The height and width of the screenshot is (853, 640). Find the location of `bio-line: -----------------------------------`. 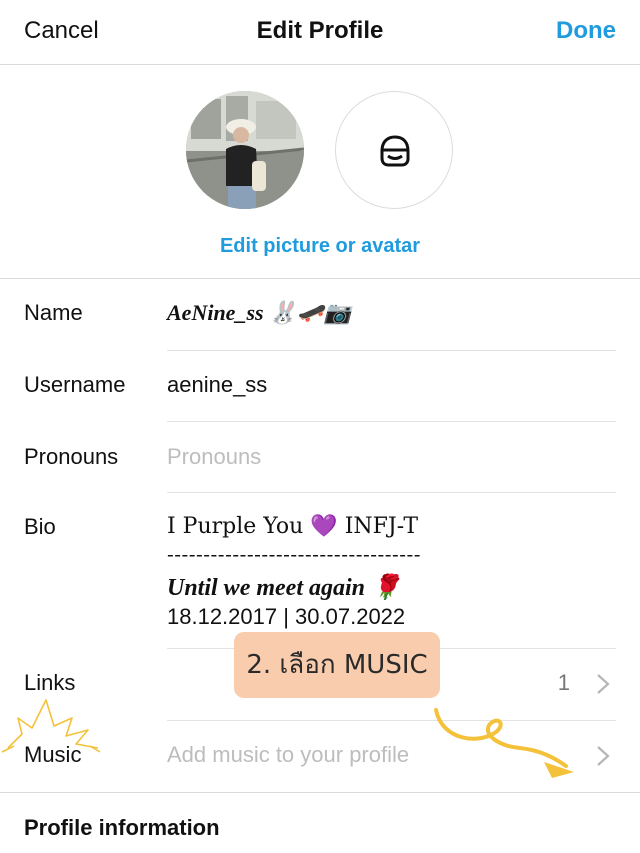

bio-line: ----------------------------------- is located at coordinates (294, 554).